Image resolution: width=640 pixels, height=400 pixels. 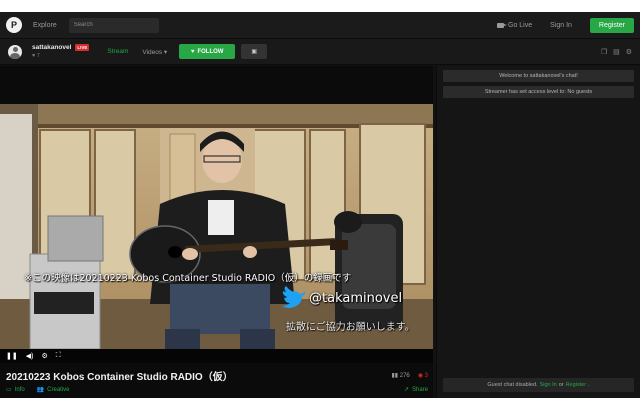 I want to click on viewers-icon: ▮▮, so click(x=395, y=376).